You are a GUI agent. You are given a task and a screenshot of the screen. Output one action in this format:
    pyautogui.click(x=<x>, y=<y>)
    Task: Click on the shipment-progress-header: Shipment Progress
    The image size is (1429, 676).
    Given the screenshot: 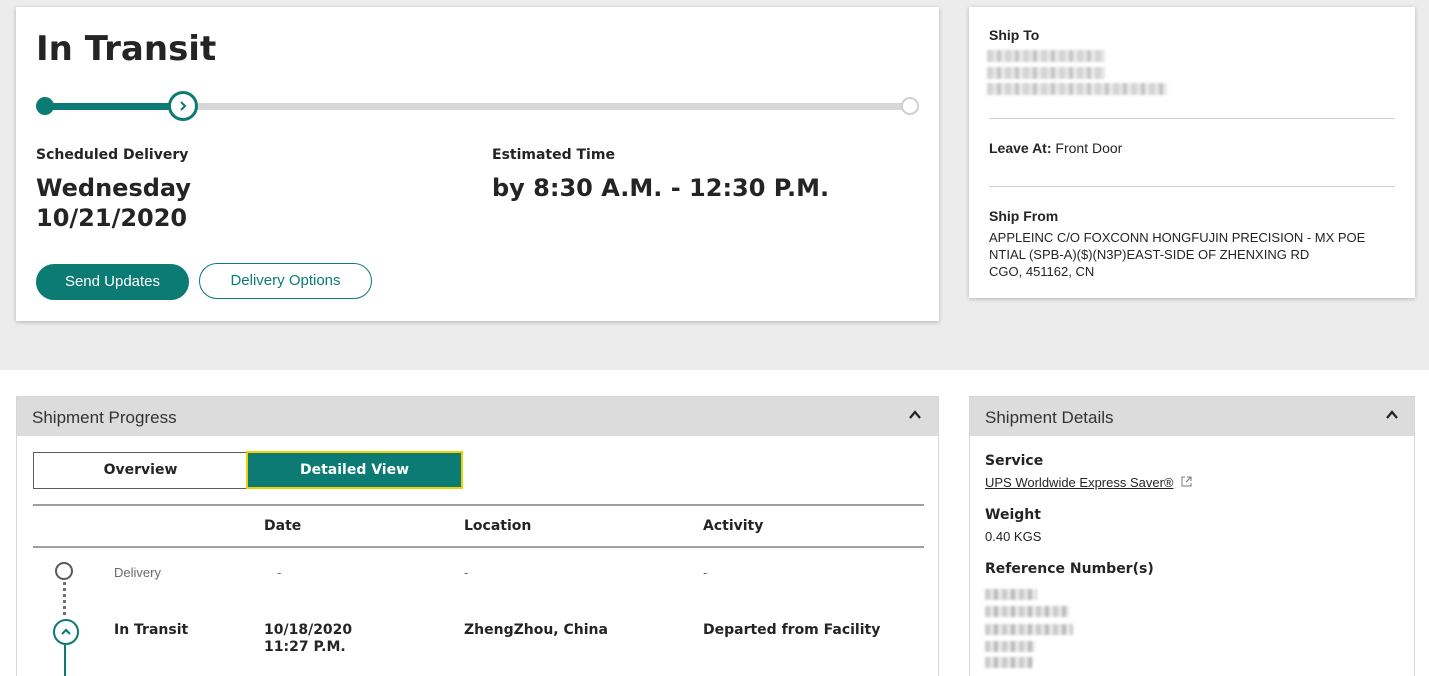 What is the action you would take?
    pyautogui.click(x=477, y=416)
    